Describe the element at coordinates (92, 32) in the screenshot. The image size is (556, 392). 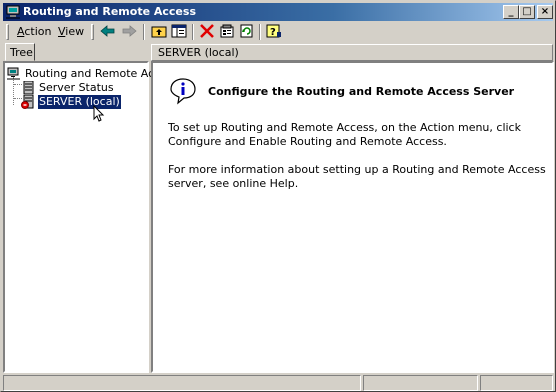
I see `toolbar-grip` at that location.